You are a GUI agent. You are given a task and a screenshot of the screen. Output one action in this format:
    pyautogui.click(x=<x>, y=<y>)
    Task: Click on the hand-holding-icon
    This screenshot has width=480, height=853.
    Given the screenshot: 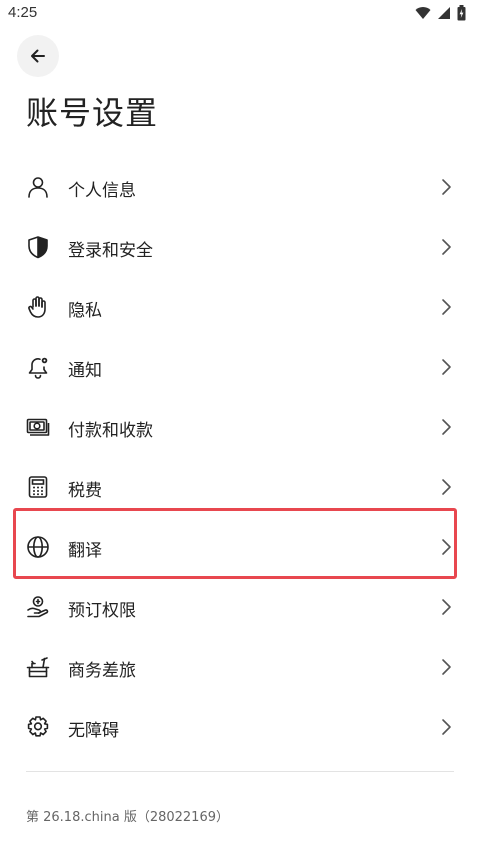 What is the action you would take?
    pyautogui.click(x=38, y=607)
    